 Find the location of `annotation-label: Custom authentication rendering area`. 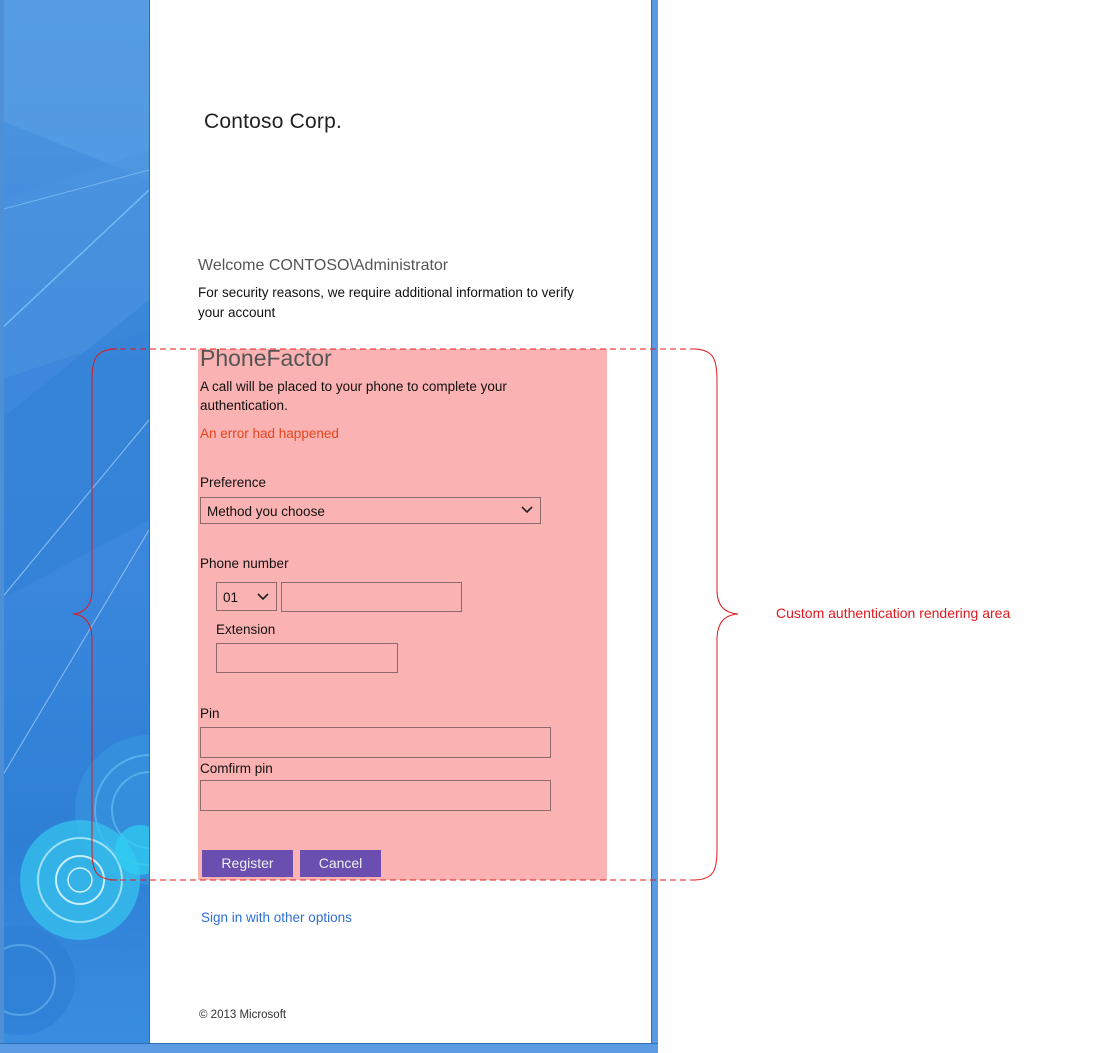

annotation-label: Custom authentication rendering area is located at coordinates (893, 613).